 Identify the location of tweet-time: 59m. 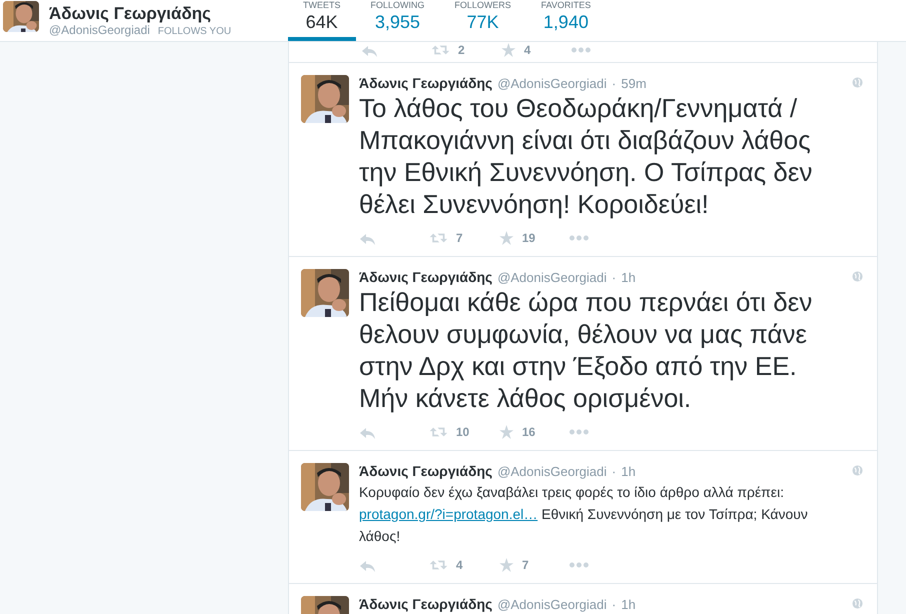
(633, 83).